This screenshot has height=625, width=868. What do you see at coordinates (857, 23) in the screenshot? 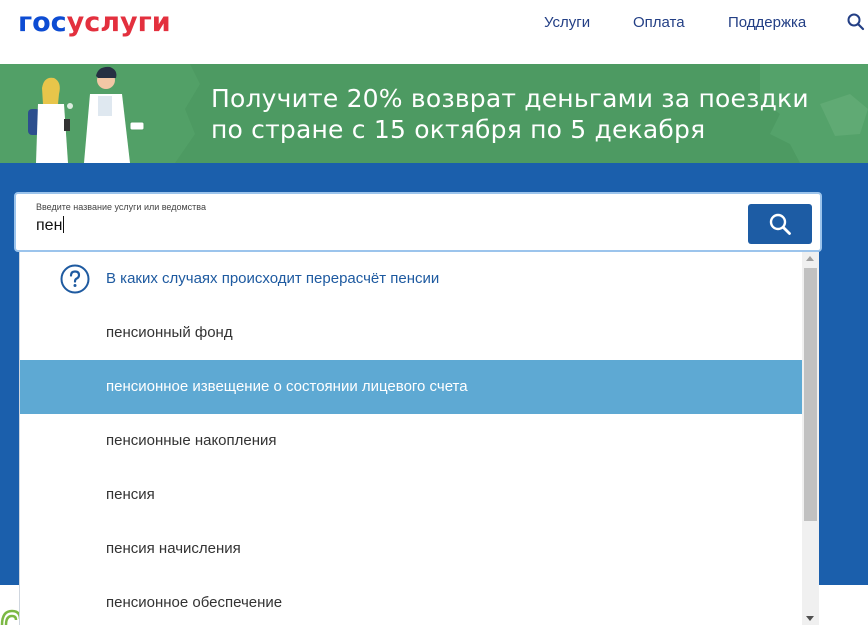
I see `header-search-icon` at bounding box center [857, 23].